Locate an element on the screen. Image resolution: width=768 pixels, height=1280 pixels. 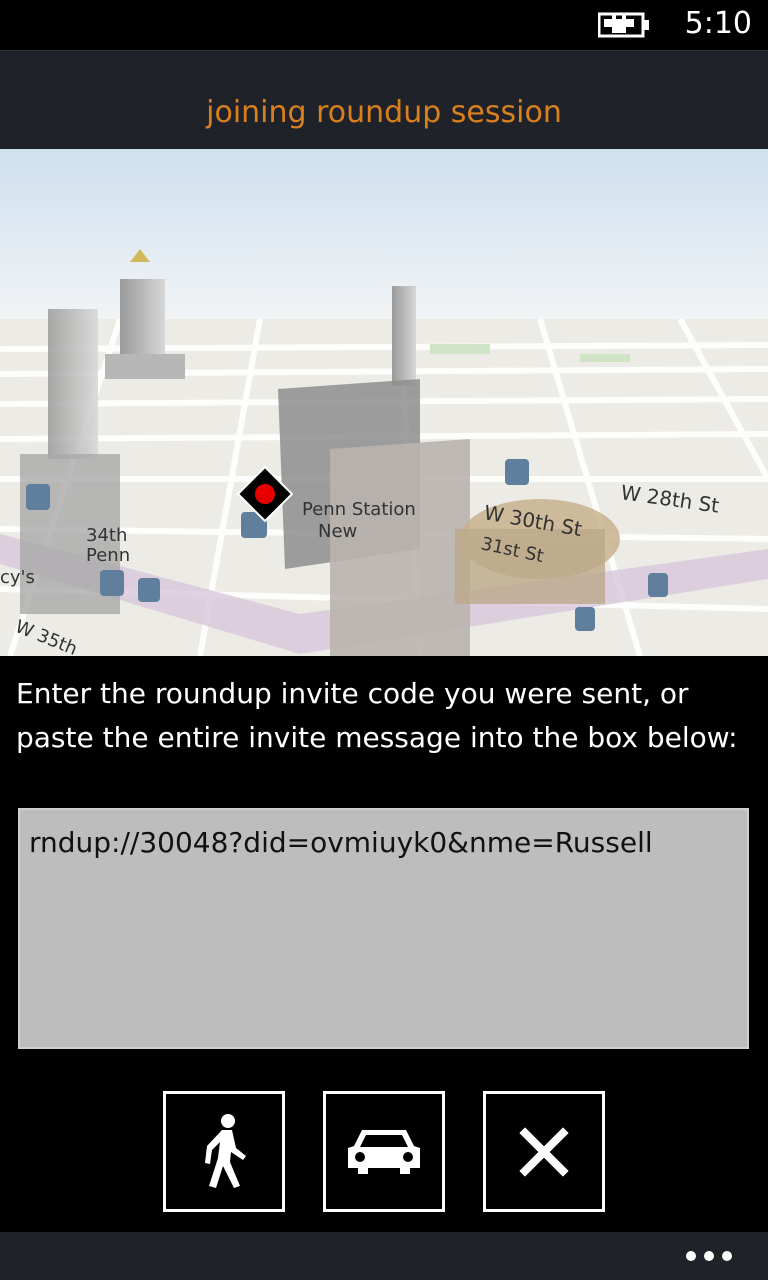
app-bar is located at coordinates (384, 1256).